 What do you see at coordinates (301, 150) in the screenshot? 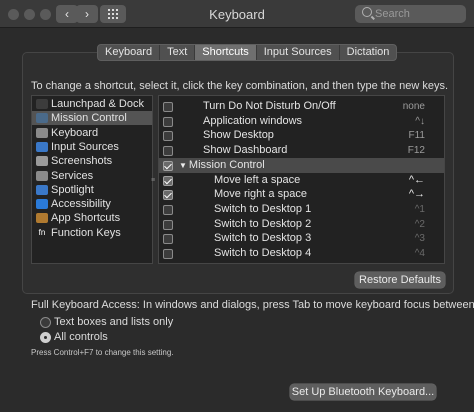
I see `shortcut-row: Show Dashboard F12` at bounding box center [301, 150].